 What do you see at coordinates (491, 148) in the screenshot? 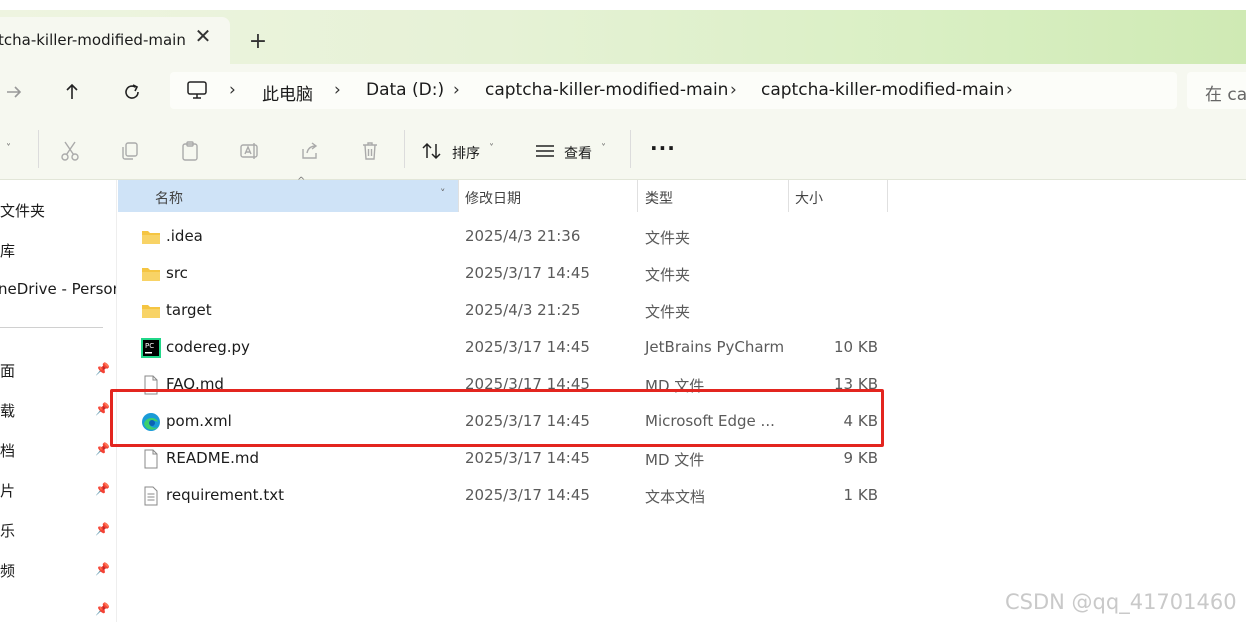
I see `sort-caret: ˅` at bounding box center [491, 148].